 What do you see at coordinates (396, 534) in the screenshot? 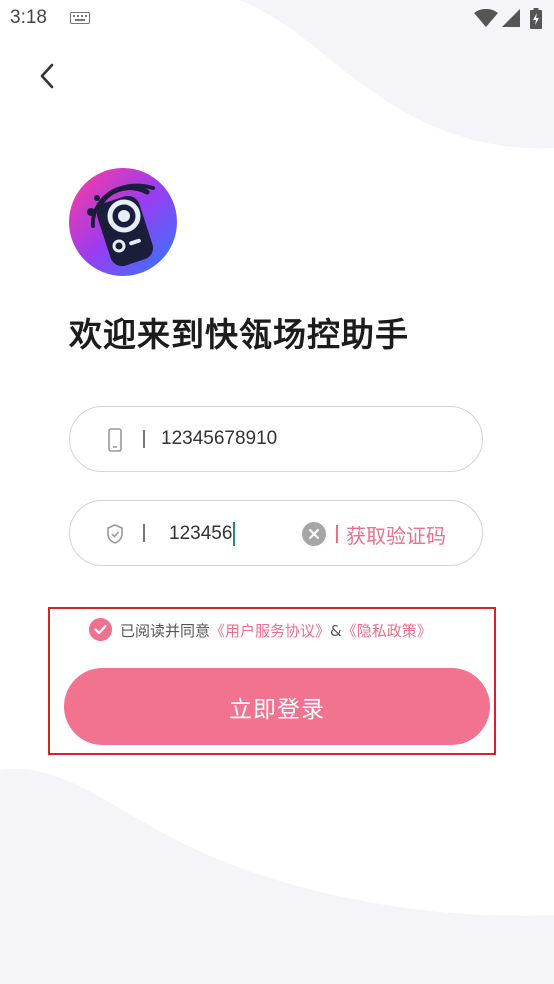
I see `get-code-button: 获取验证码` at bounding box center [396, 534].